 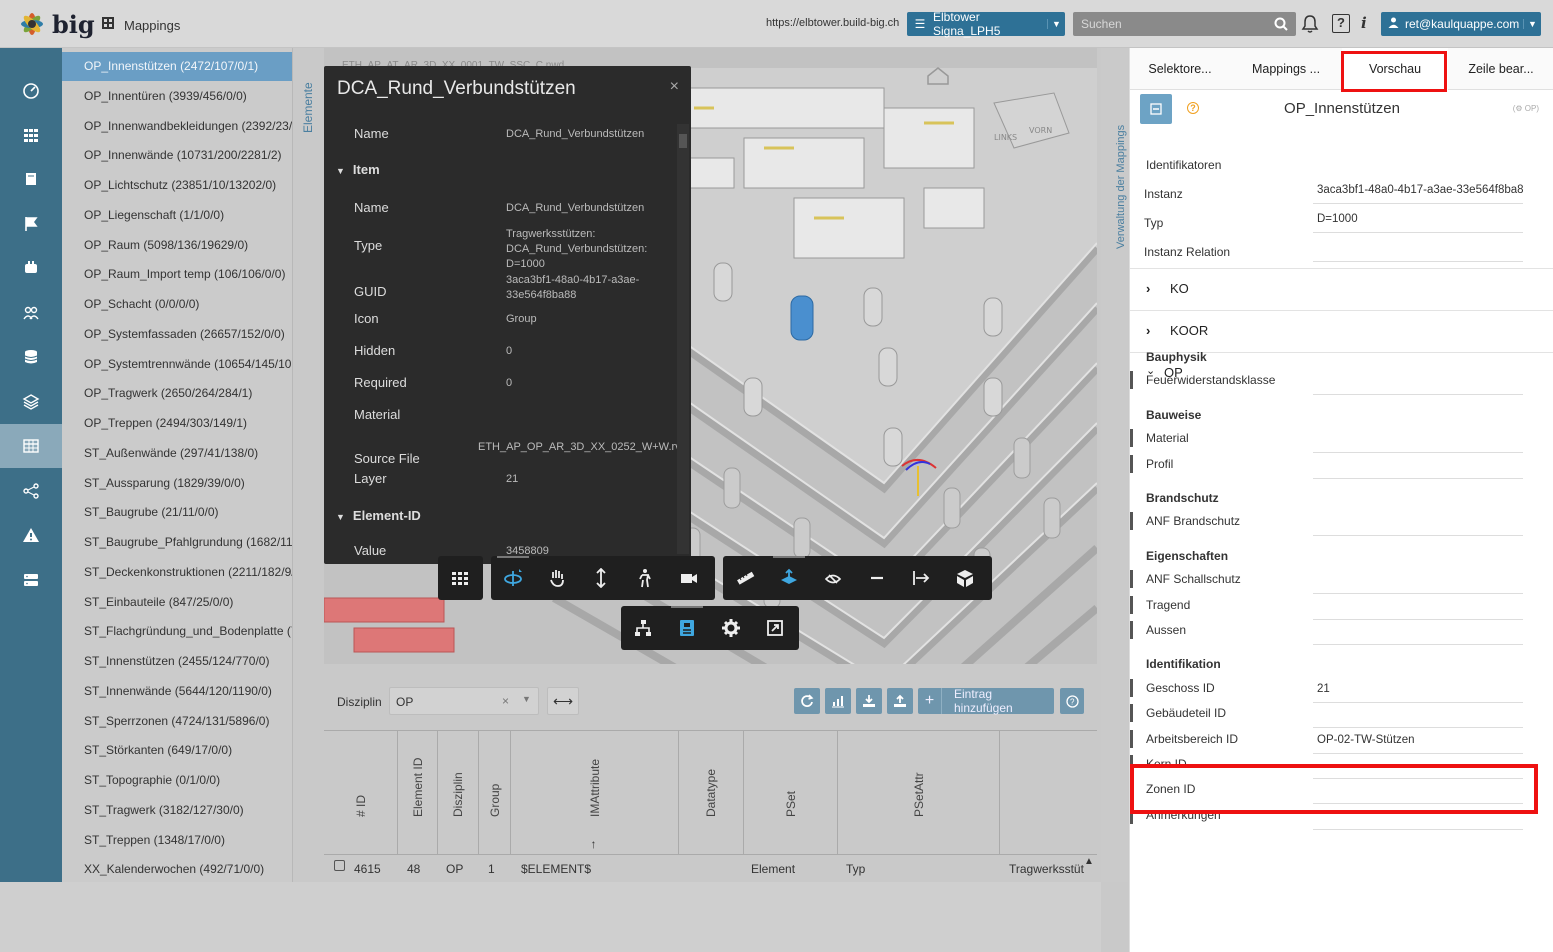 I want to click on rail-share-button, so click(x=31, y=491).